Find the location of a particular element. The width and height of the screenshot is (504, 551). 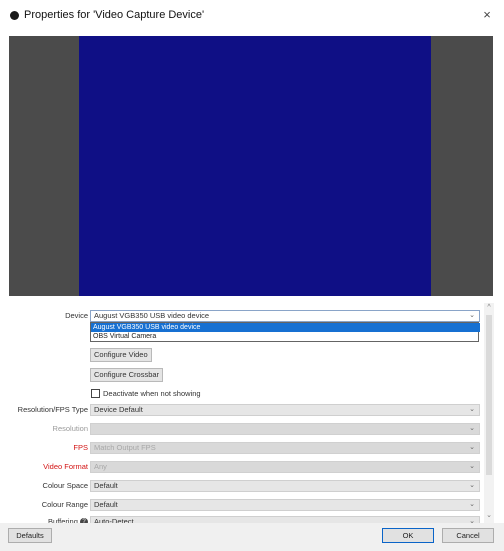

configure-video-button: Configure Video is located at coordinates (121, 355).